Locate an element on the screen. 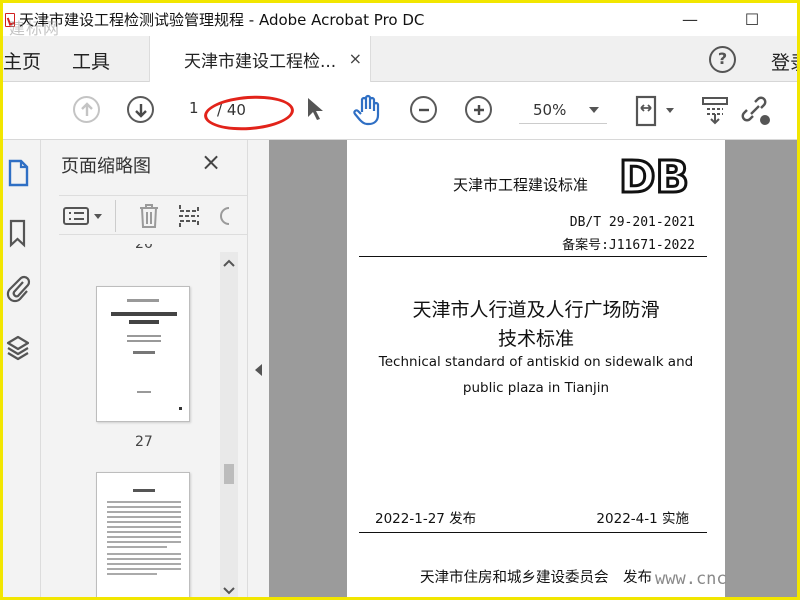  nav-home-tab: 主页 is located at coordinates (22, 60).